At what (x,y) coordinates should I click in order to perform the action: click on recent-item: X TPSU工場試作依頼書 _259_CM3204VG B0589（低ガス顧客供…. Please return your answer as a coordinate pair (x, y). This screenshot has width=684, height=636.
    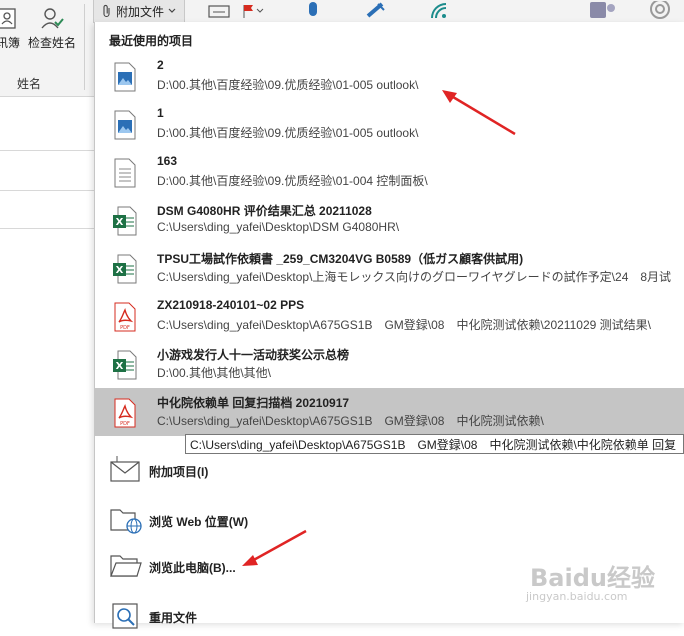
    Looking at the image, I should click on (389, 268).